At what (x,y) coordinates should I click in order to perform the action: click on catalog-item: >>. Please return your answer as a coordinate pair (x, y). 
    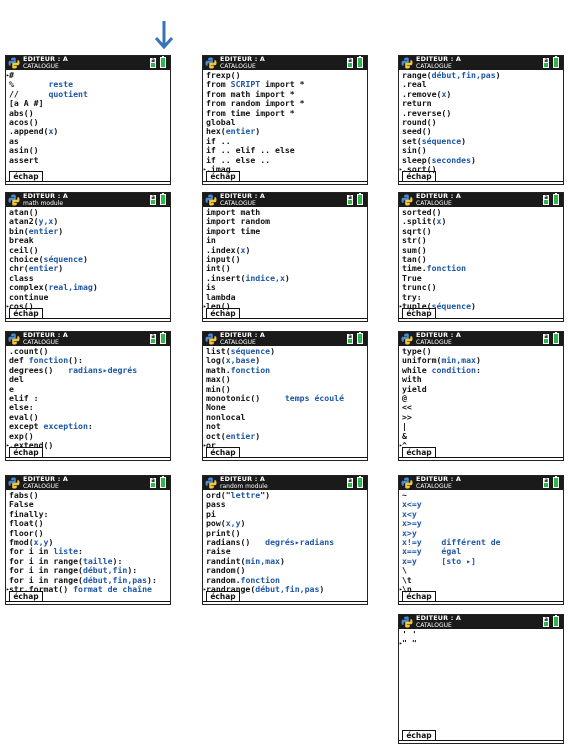
    Looking at the image, I should click on (481, 417).